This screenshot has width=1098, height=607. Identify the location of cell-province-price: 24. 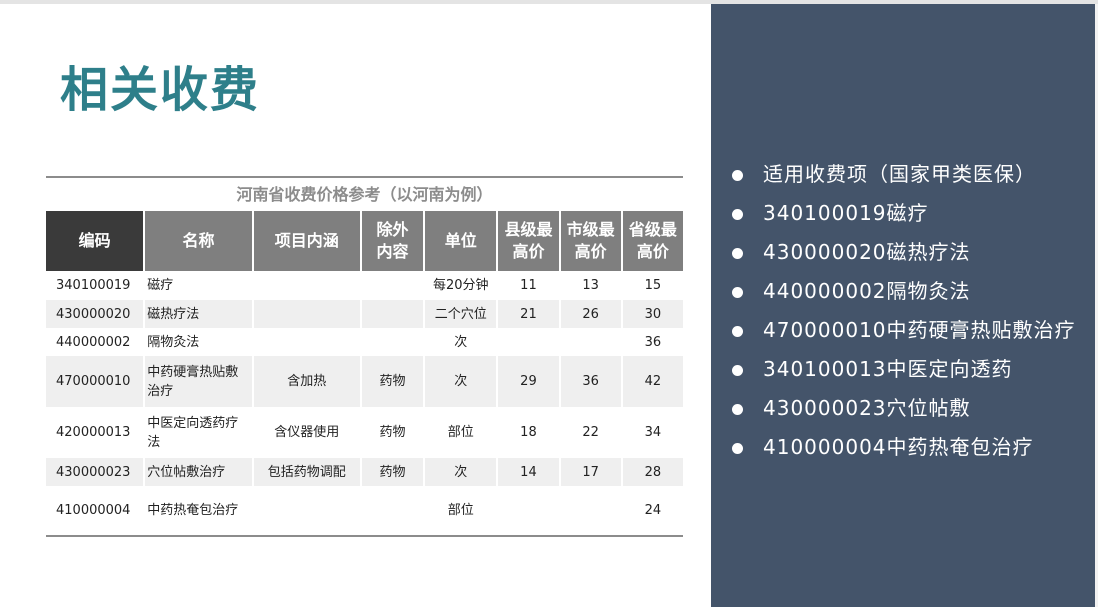
(652, 510).